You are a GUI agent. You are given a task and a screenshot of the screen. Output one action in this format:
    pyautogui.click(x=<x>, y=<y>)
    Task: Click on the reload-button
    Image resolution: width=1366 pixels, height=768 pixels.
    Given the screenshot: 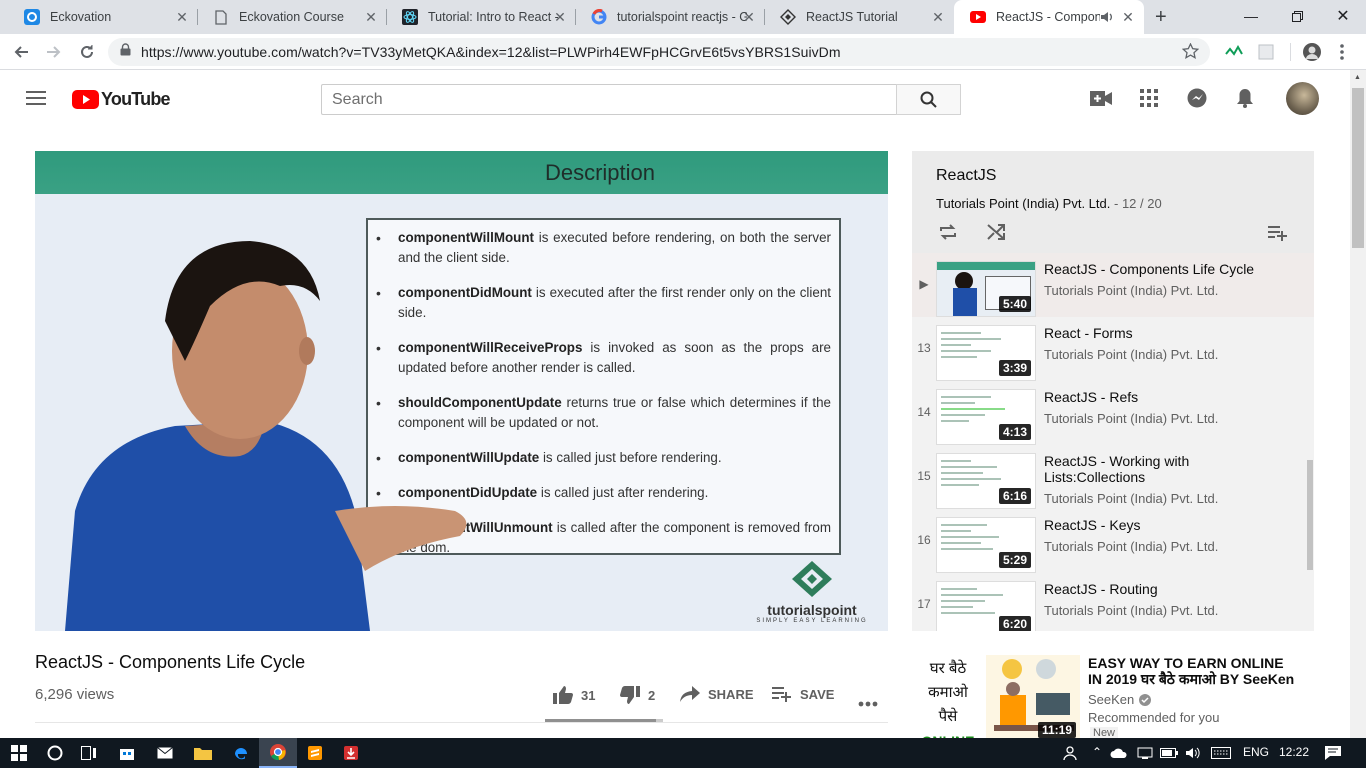 What is the action you would take?
    pyautogui.click(x=87, y=52)
    